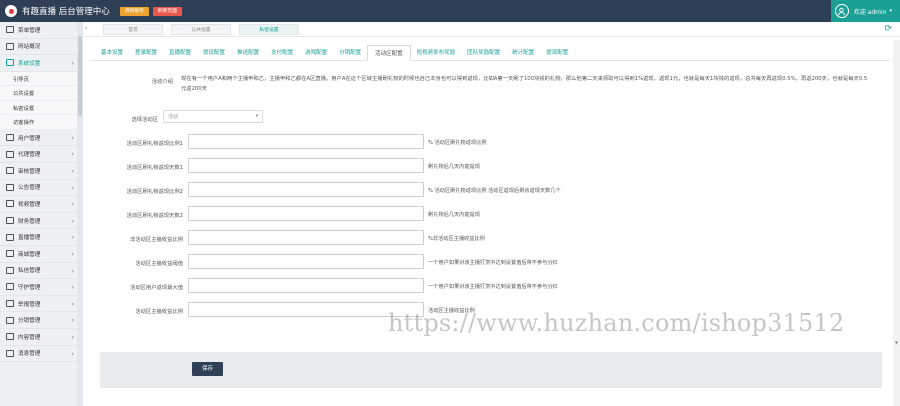  What do you see at coordinates (207, 369) in the screenshot?
I see `save-button: 保存` at bounding box center [207, 369].